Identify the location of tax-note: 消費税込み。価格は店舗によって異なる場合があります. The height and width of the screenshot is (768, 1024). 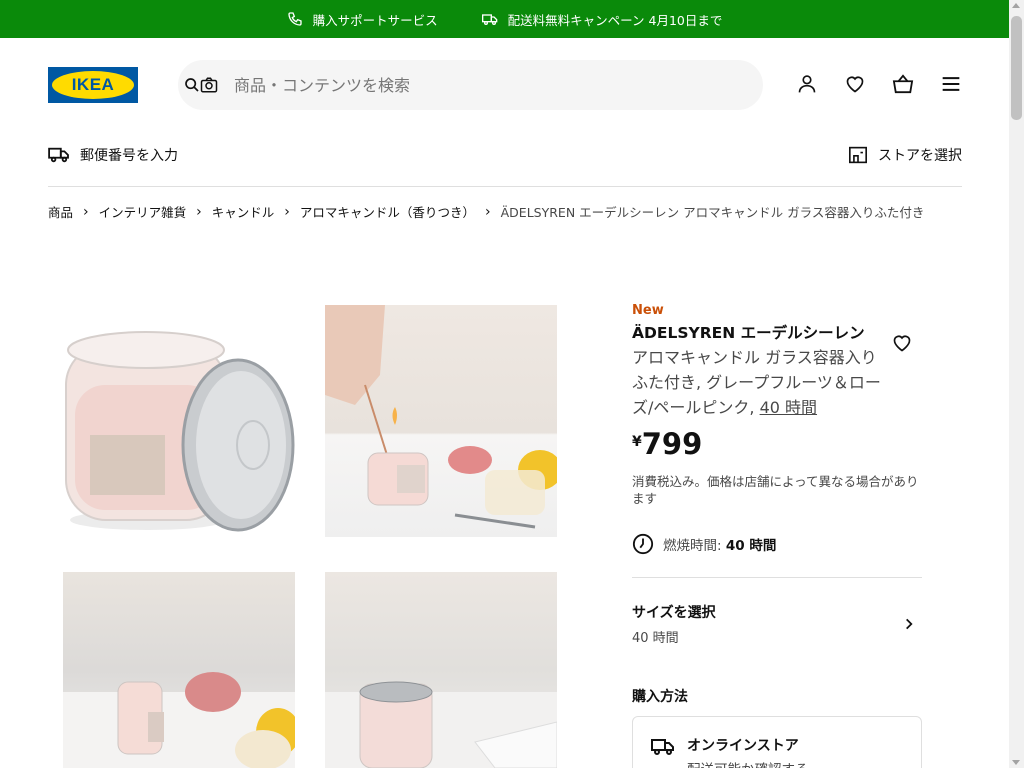
(775, 490).